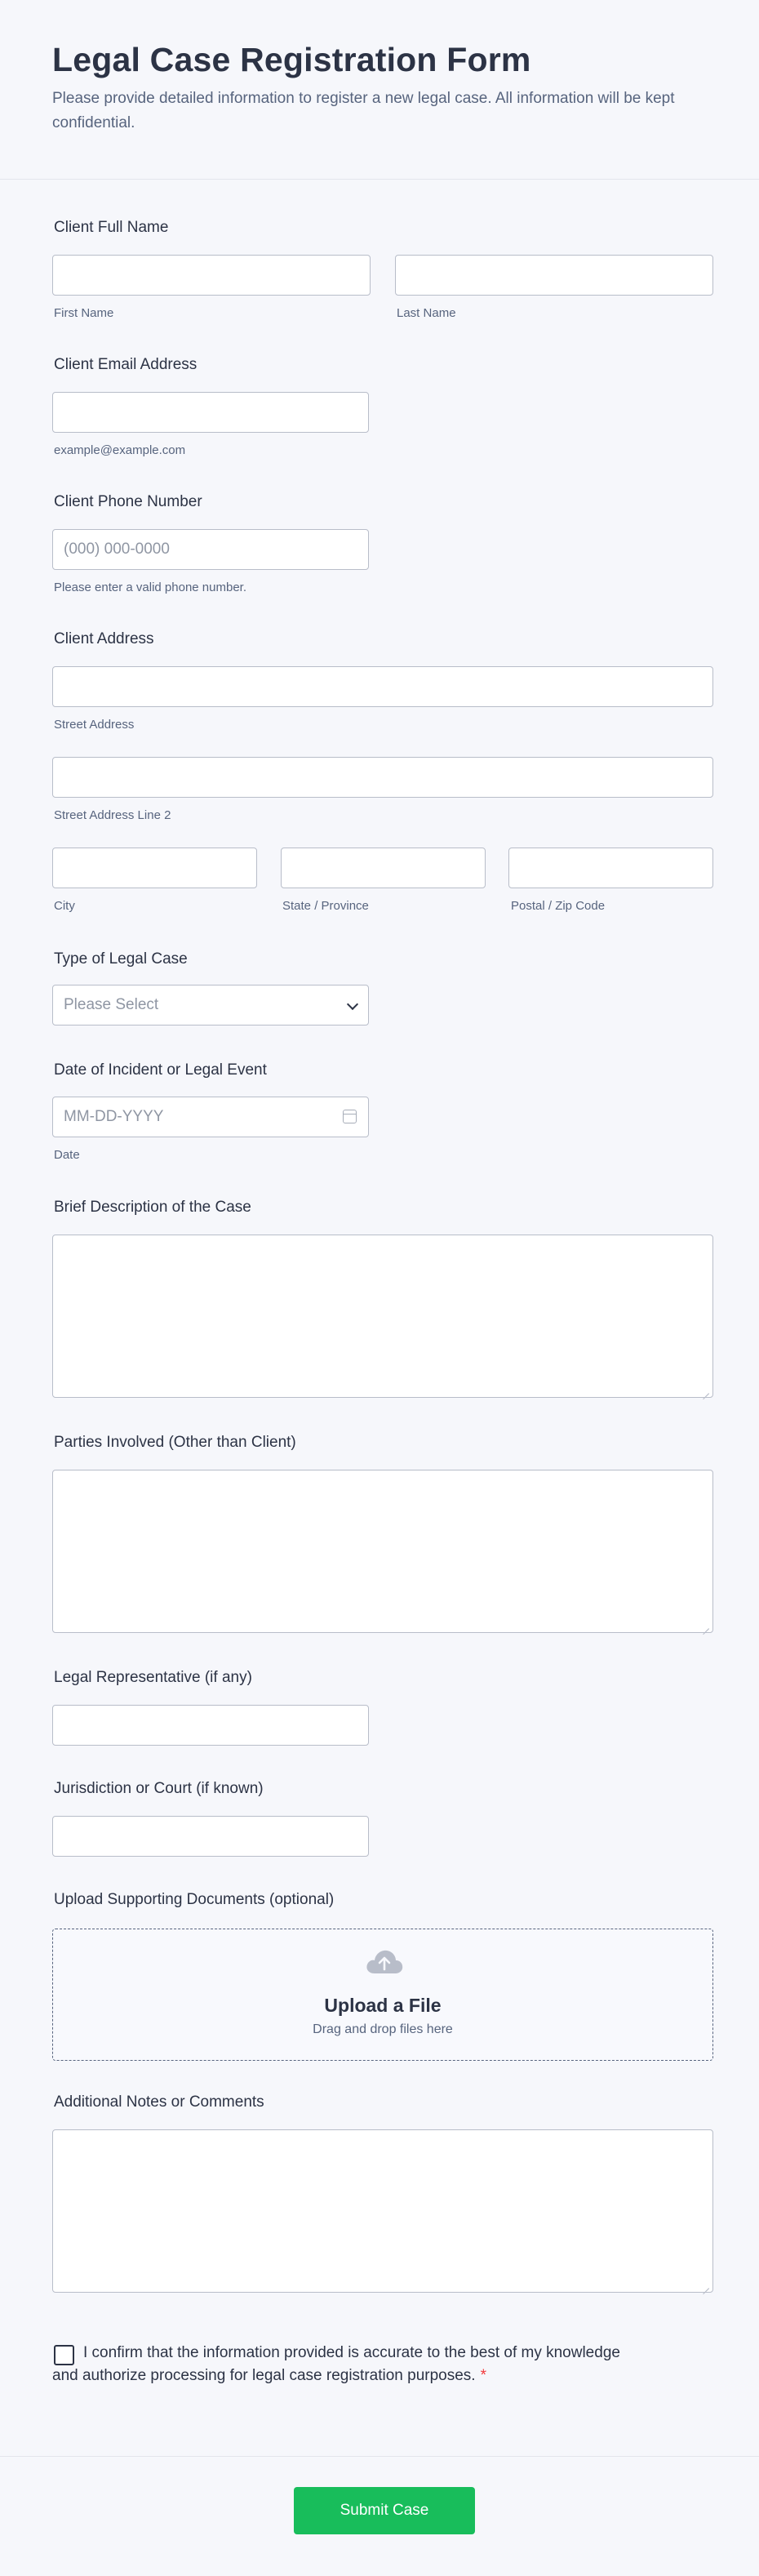 The image size is (759, 2576). I want to click on description-textarea, so click(382, 1316).